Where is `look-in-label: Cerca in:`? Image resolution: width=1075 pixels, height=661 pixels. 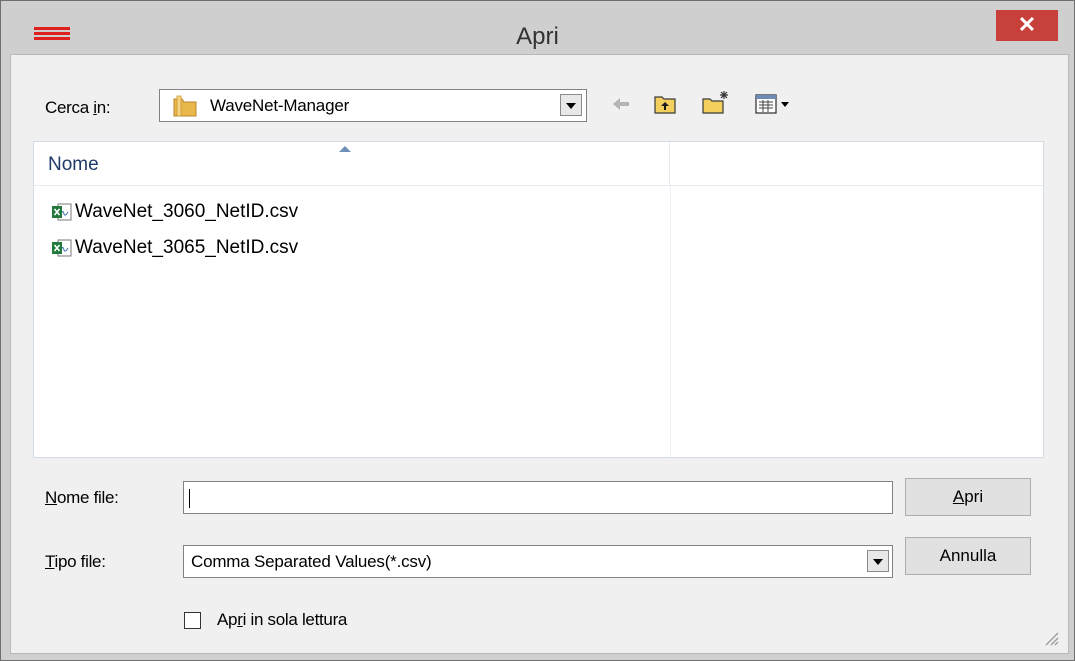 look-in-label: Cerca in: is located at coordinates (78, 107).